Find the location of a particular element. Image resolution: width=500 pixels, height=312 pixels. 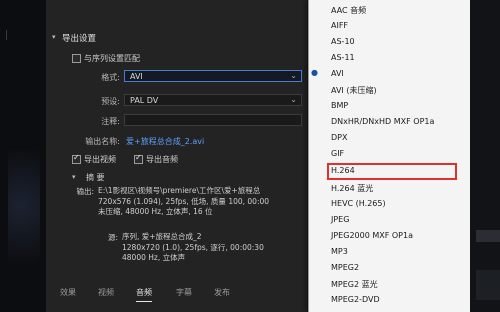

format-value: AVI is located at coordinates (136, 76).